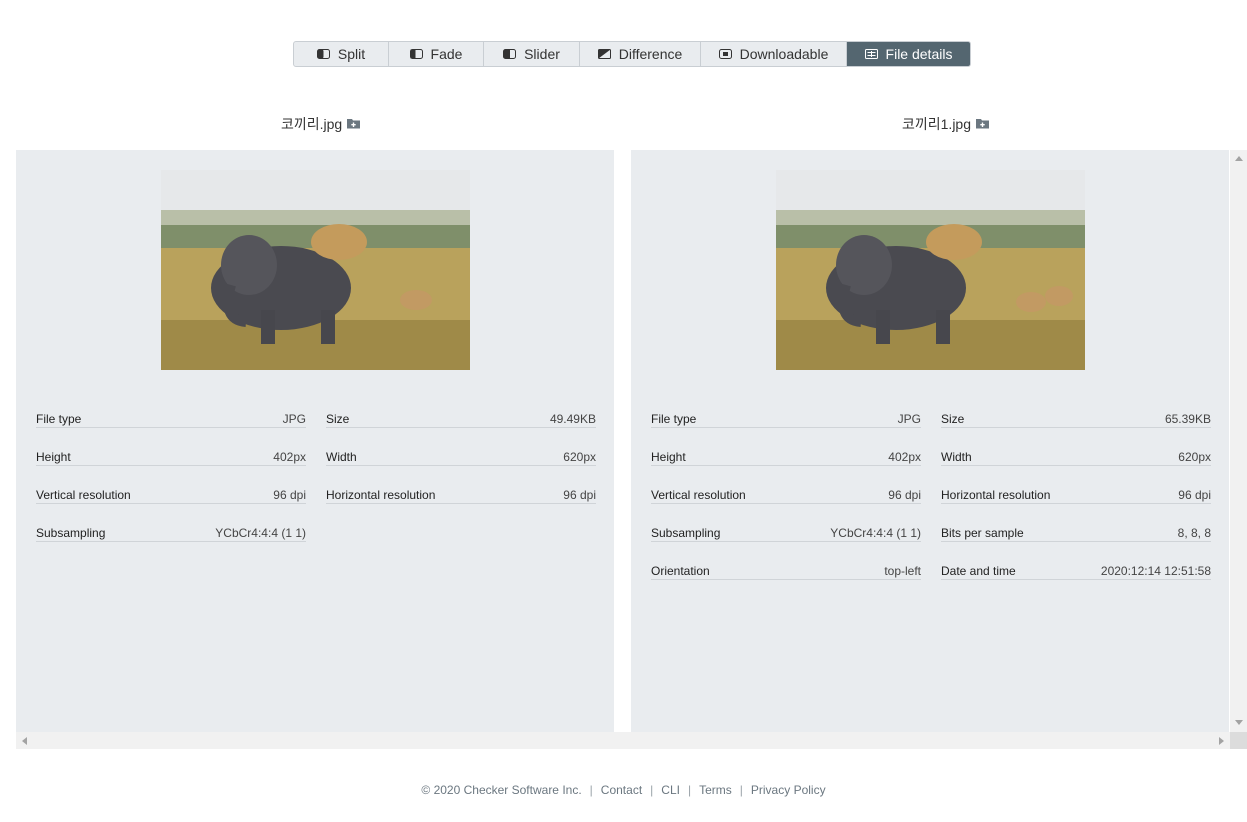 This screenshot has height=822, width=1247. Describe the element at coordinates (315, 270) in the screenshot. I see `left-image-thumbnail` at that location.